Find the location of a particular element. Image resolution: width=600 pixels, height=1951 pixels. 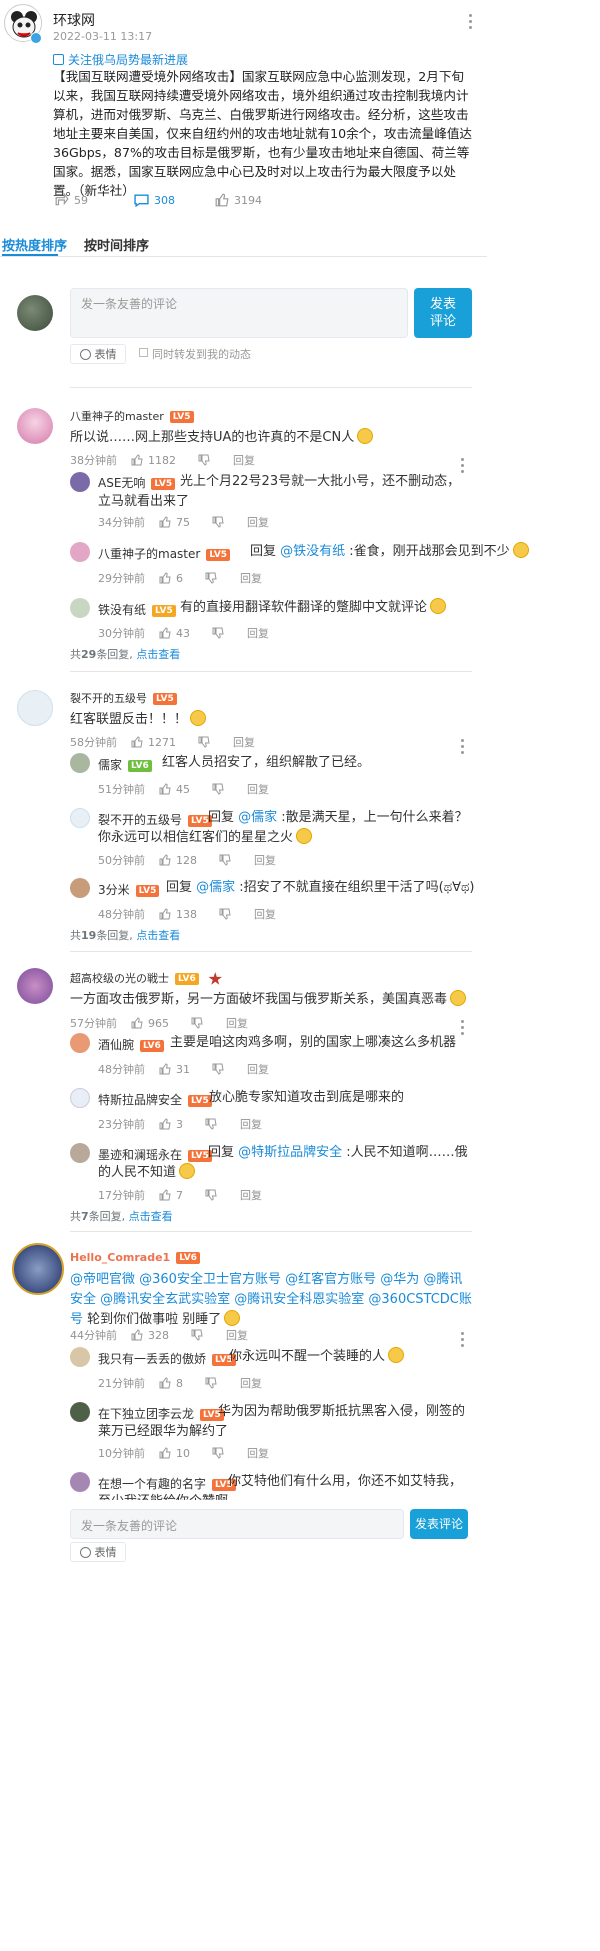

comment-user: 裂不开的五级号 LV5 is located at coordinates (123, 698).